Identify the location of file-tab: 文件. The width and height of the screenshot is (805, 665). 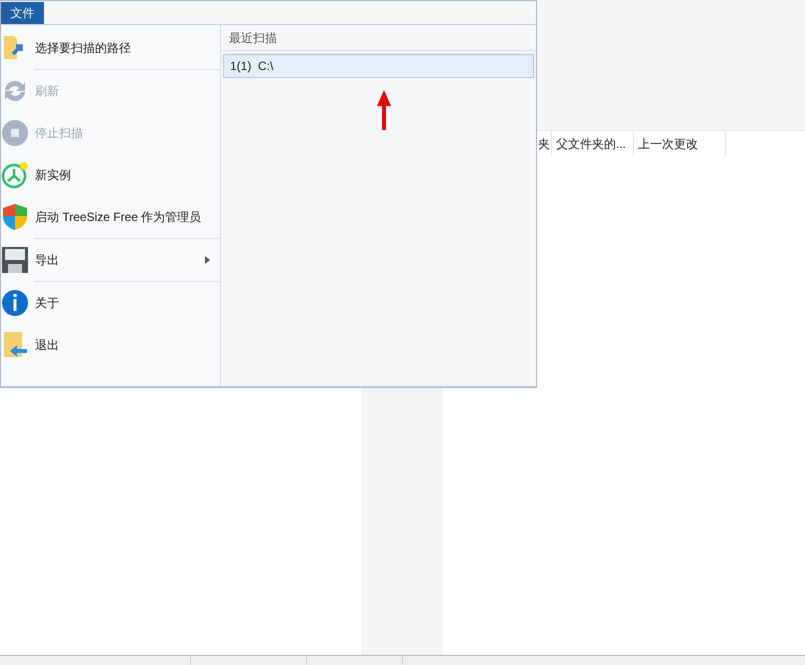
(22, 13).